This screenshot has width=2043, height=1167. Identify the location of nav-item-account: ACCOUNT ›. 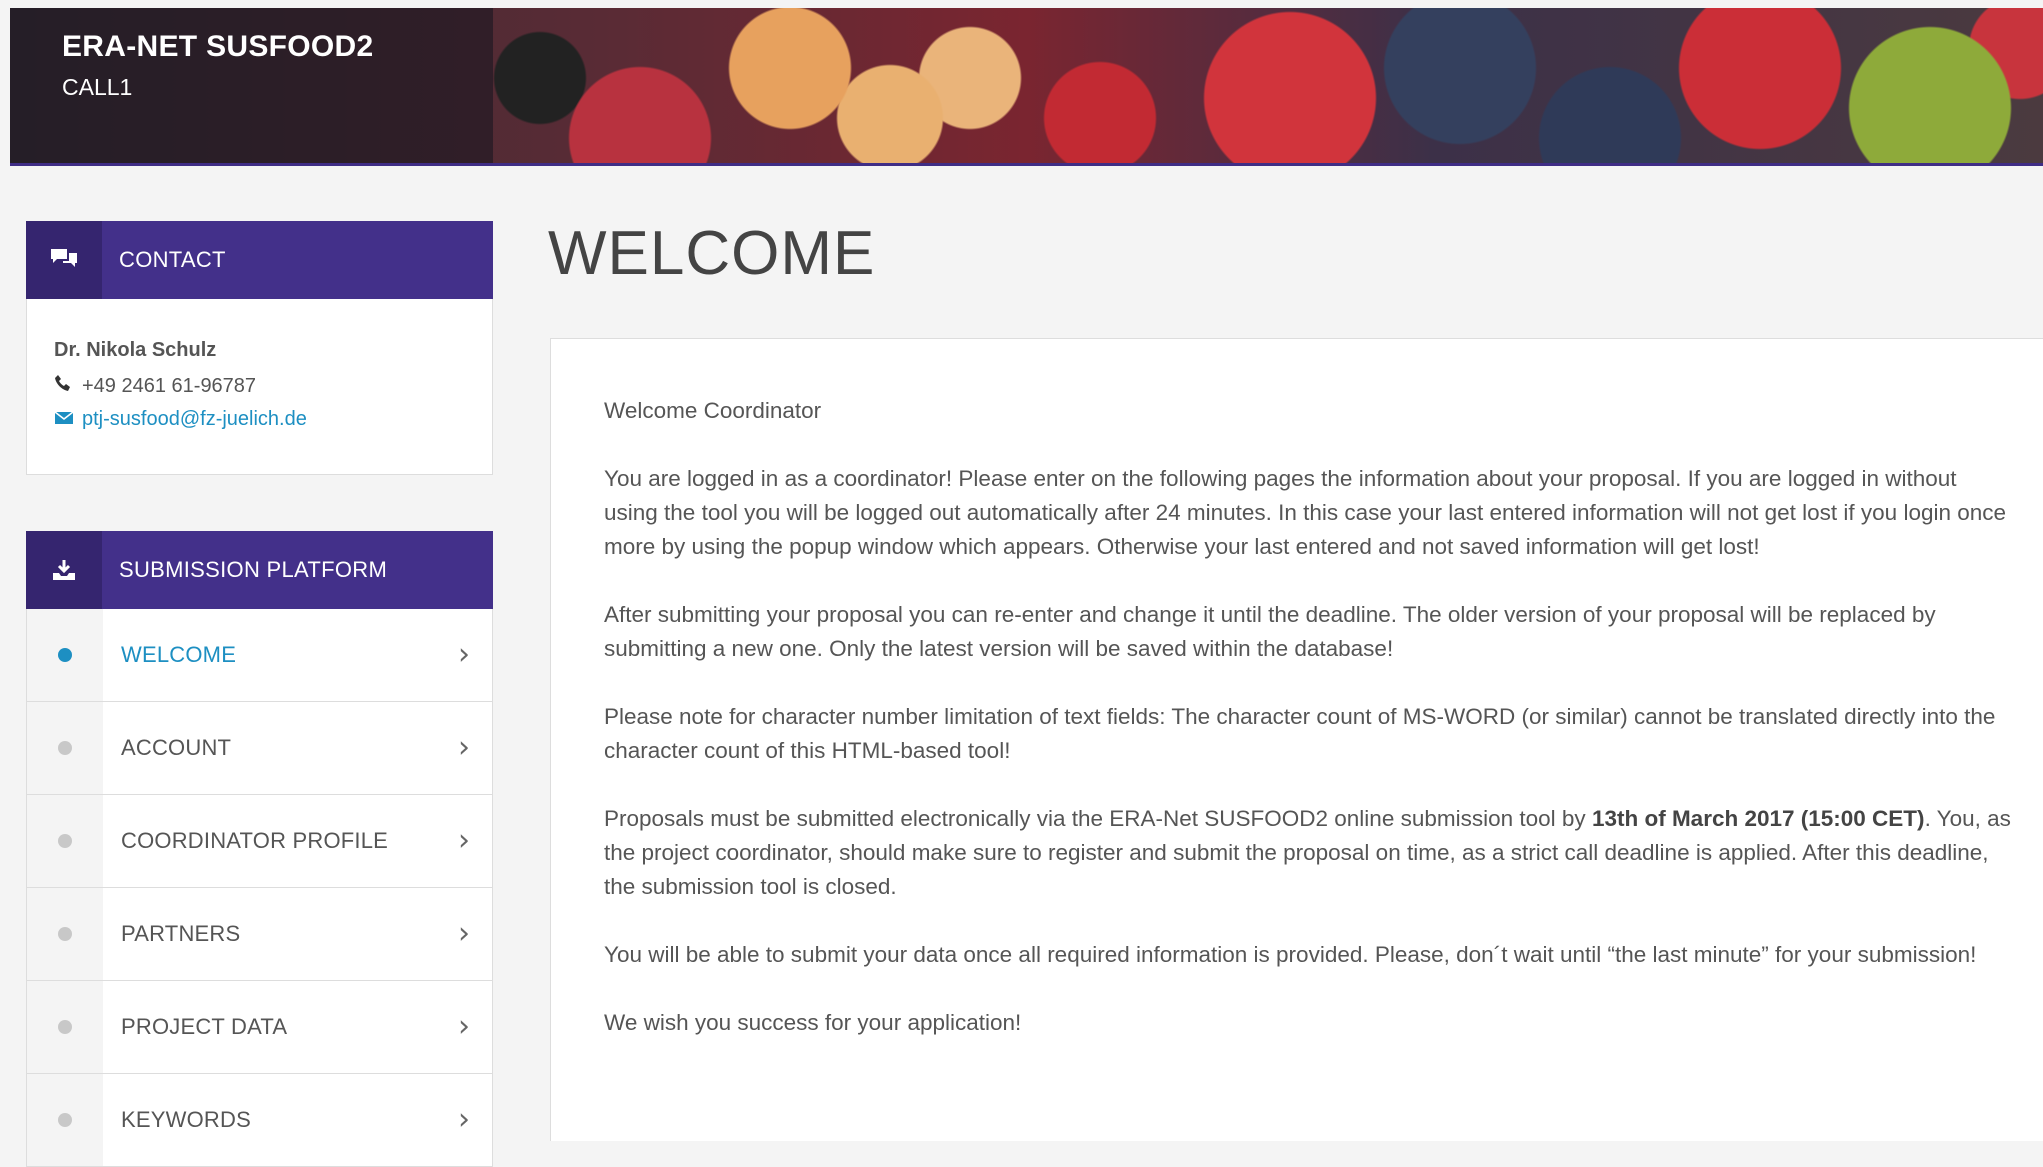
(259, 748).